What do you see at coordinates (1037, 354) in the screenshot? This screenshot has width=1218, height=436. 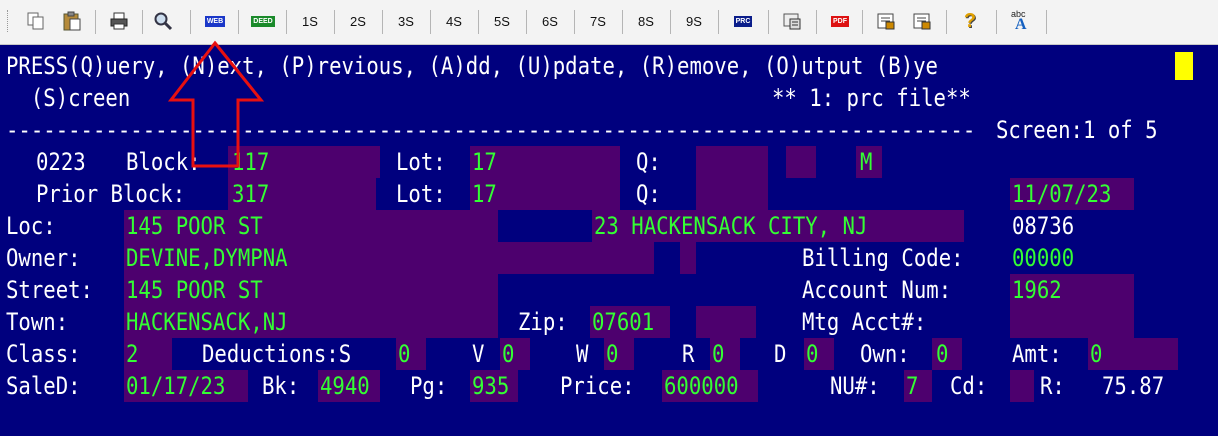 I see `amt-label: Amt:` at bounding box center [1037, 354].